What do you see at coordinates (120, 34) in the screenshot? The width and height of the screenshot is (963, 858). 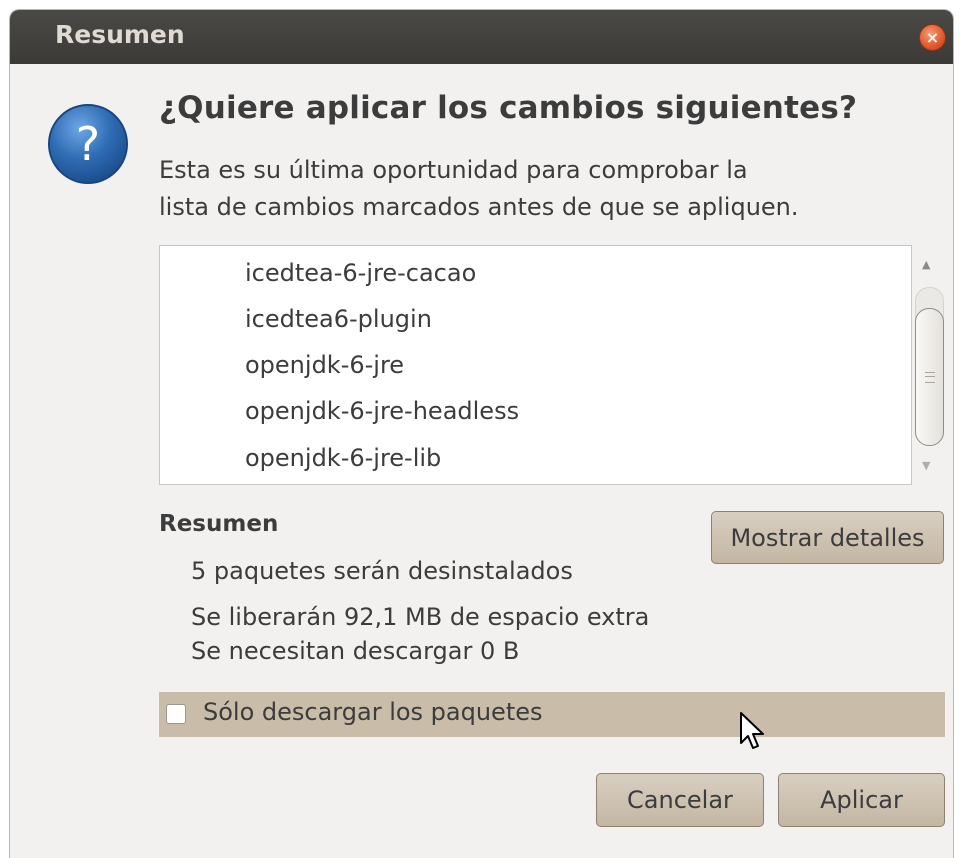 I see `window-title: Resumen` at bounding box center [120, 34].